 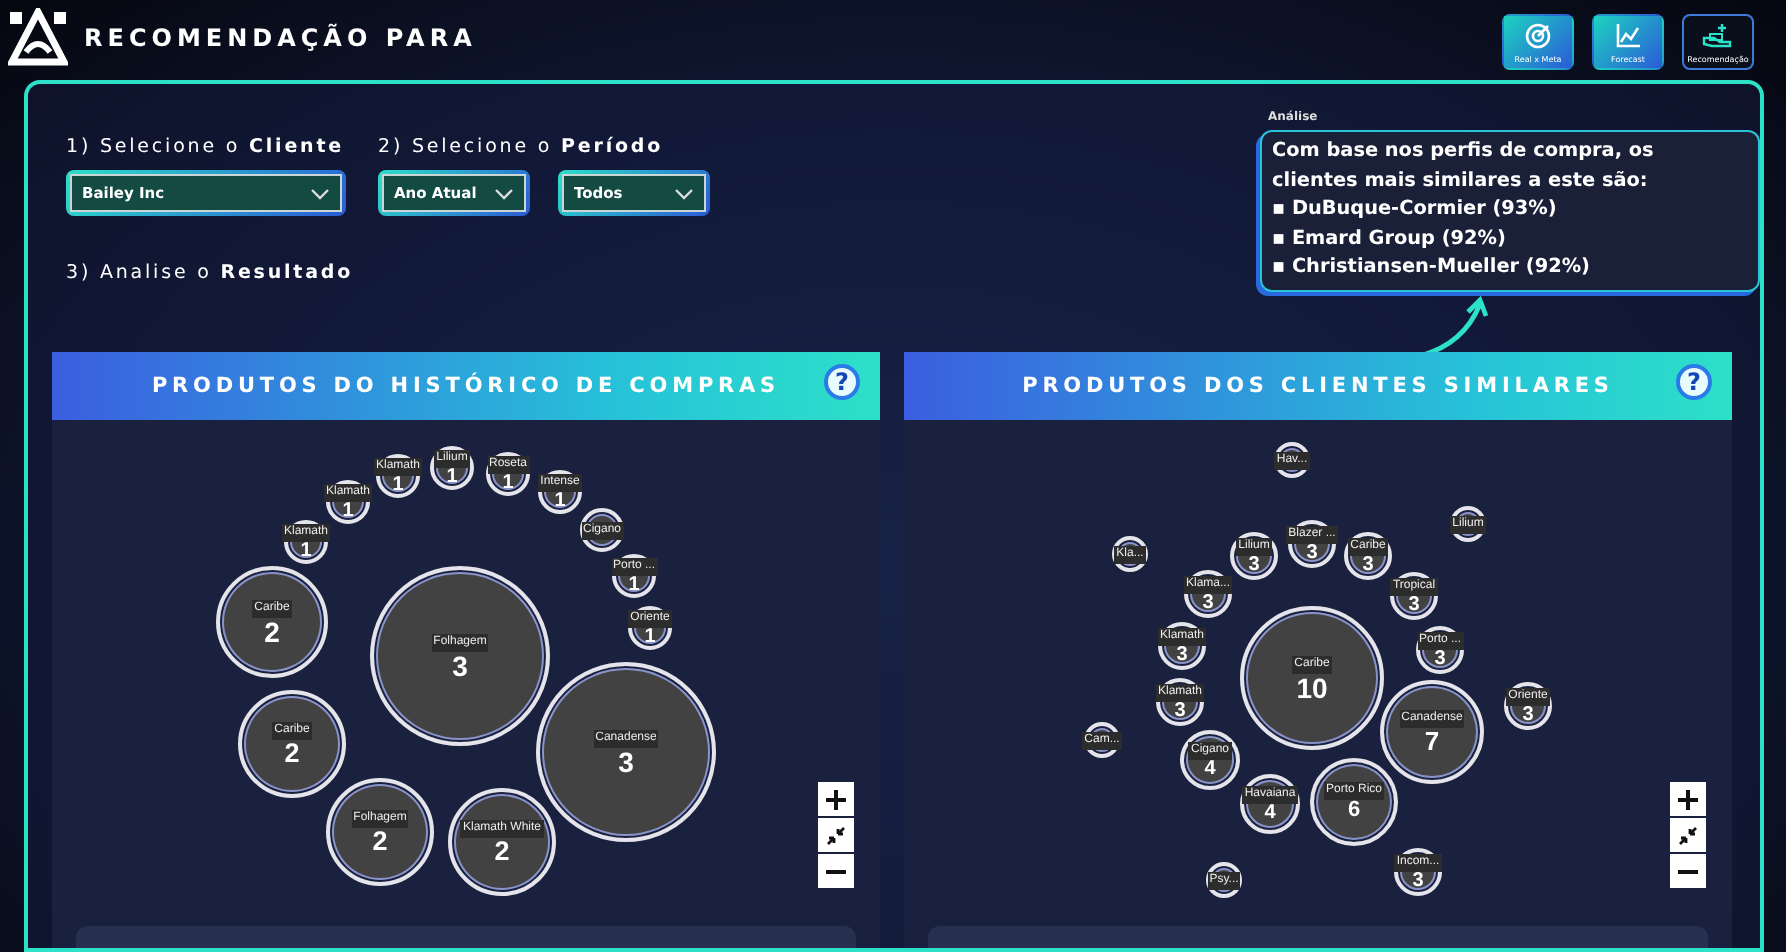 What do you see at coordinates (1464, 167) in the screenshot?
I see `analysis-text: Com base nos perfis de compra, os clientes mais similares a este são:` at bounding box center [1464, 167].